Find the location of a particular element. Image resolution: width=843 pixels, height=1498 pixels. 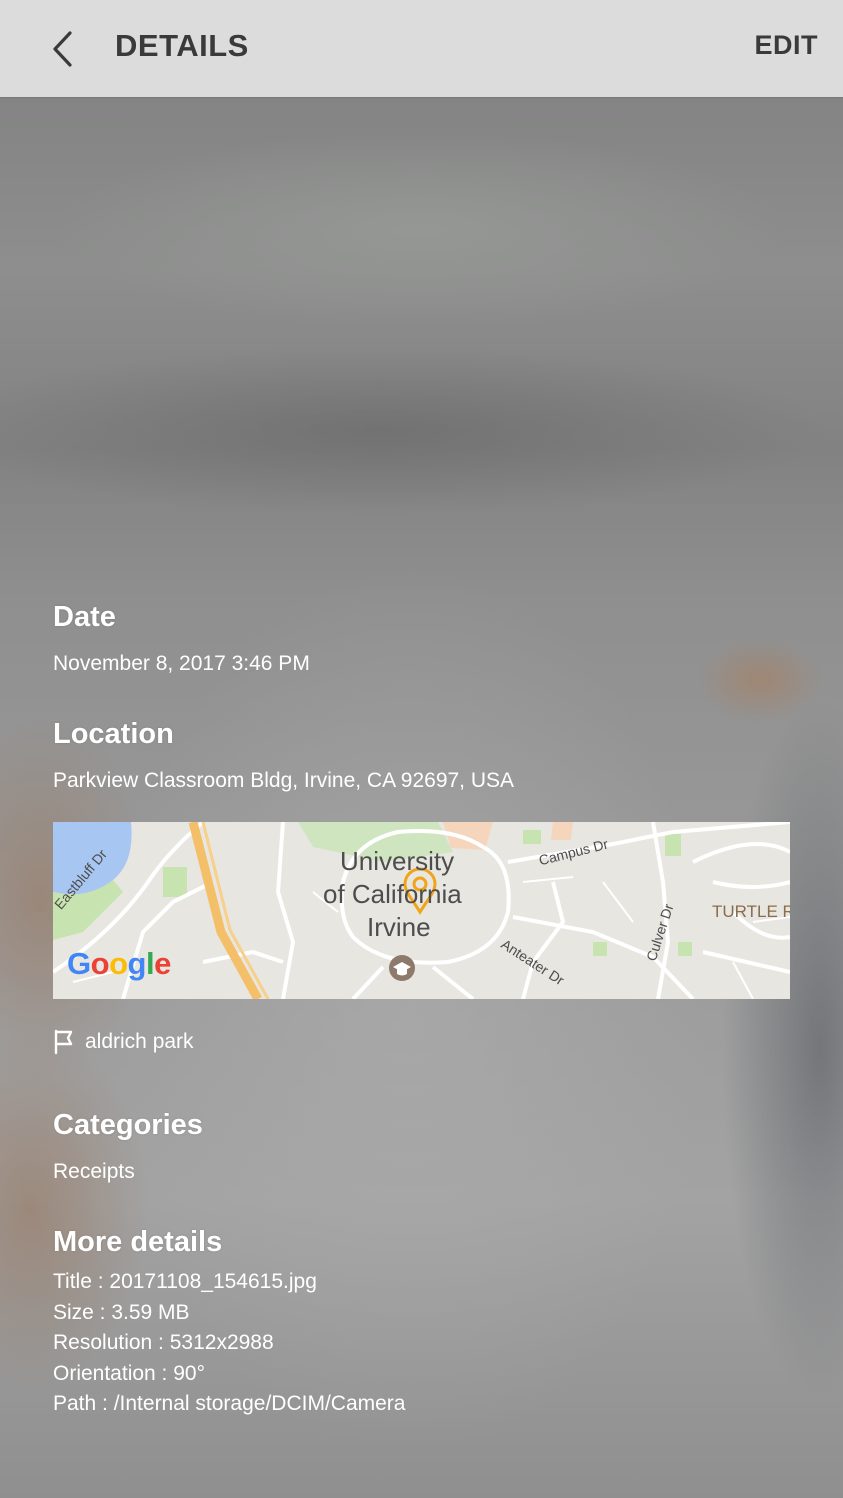

detail-orientation: Orientation : 90° is located at coordinates (129, 1373).